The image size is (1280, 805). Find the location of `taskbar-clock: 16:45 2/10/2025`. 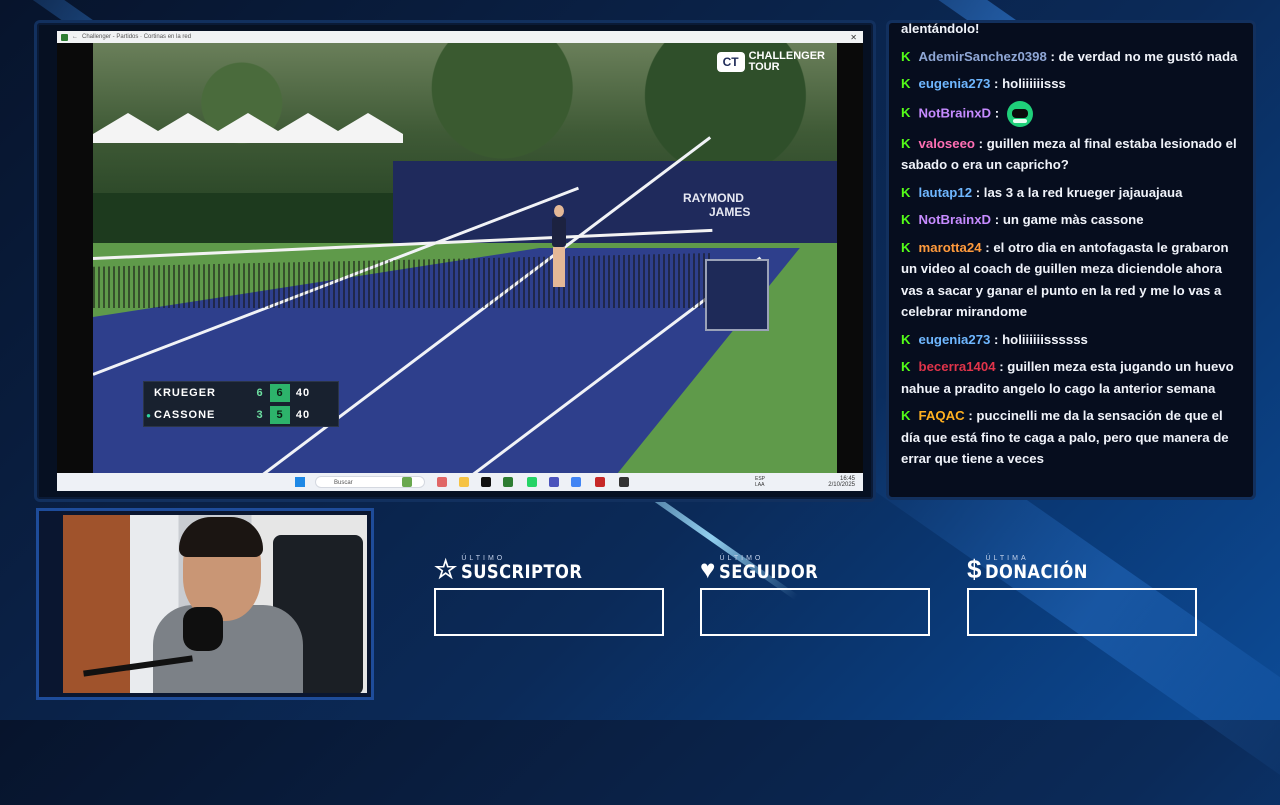

taskbar-clock: 16:45 2/10/2025 is located at coordinates (841, 482).